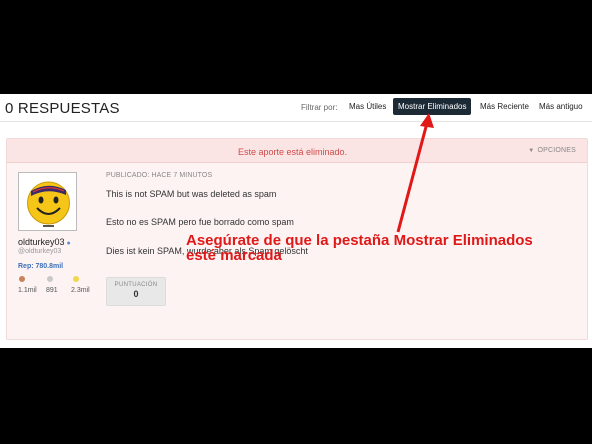 The height and width of the screenshot is (444, 592). What do you see at coordinates (415, 173) in the screenshot?
I see `annotation-arrow-icon` at bounding box center [415, 173].